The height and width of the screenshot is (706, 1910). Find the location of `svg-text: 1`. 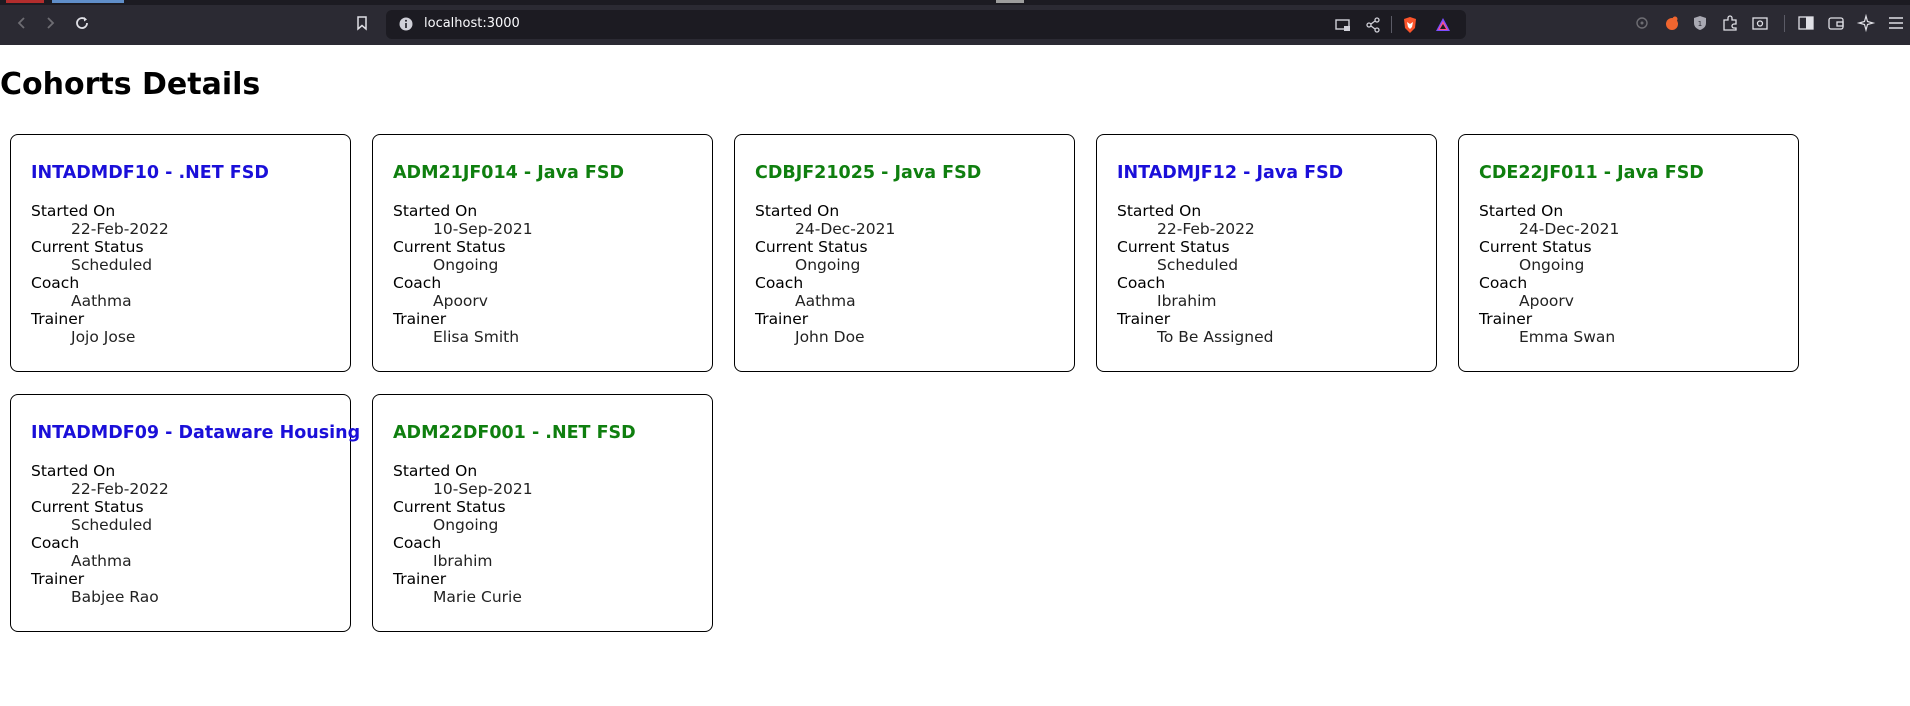

svg-text: 1 is located at coordinates (1700, 24).